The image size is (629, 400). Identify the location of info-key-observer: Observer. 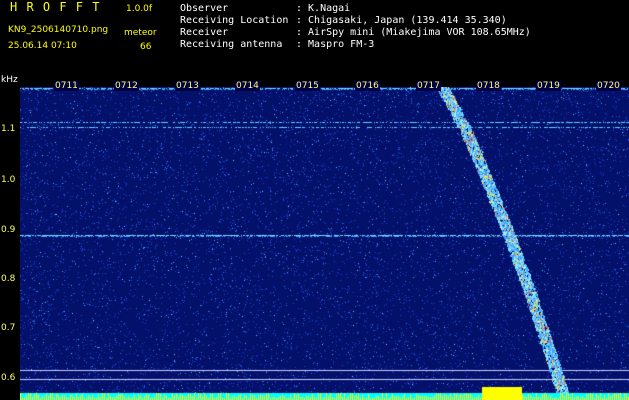
(204, 8).